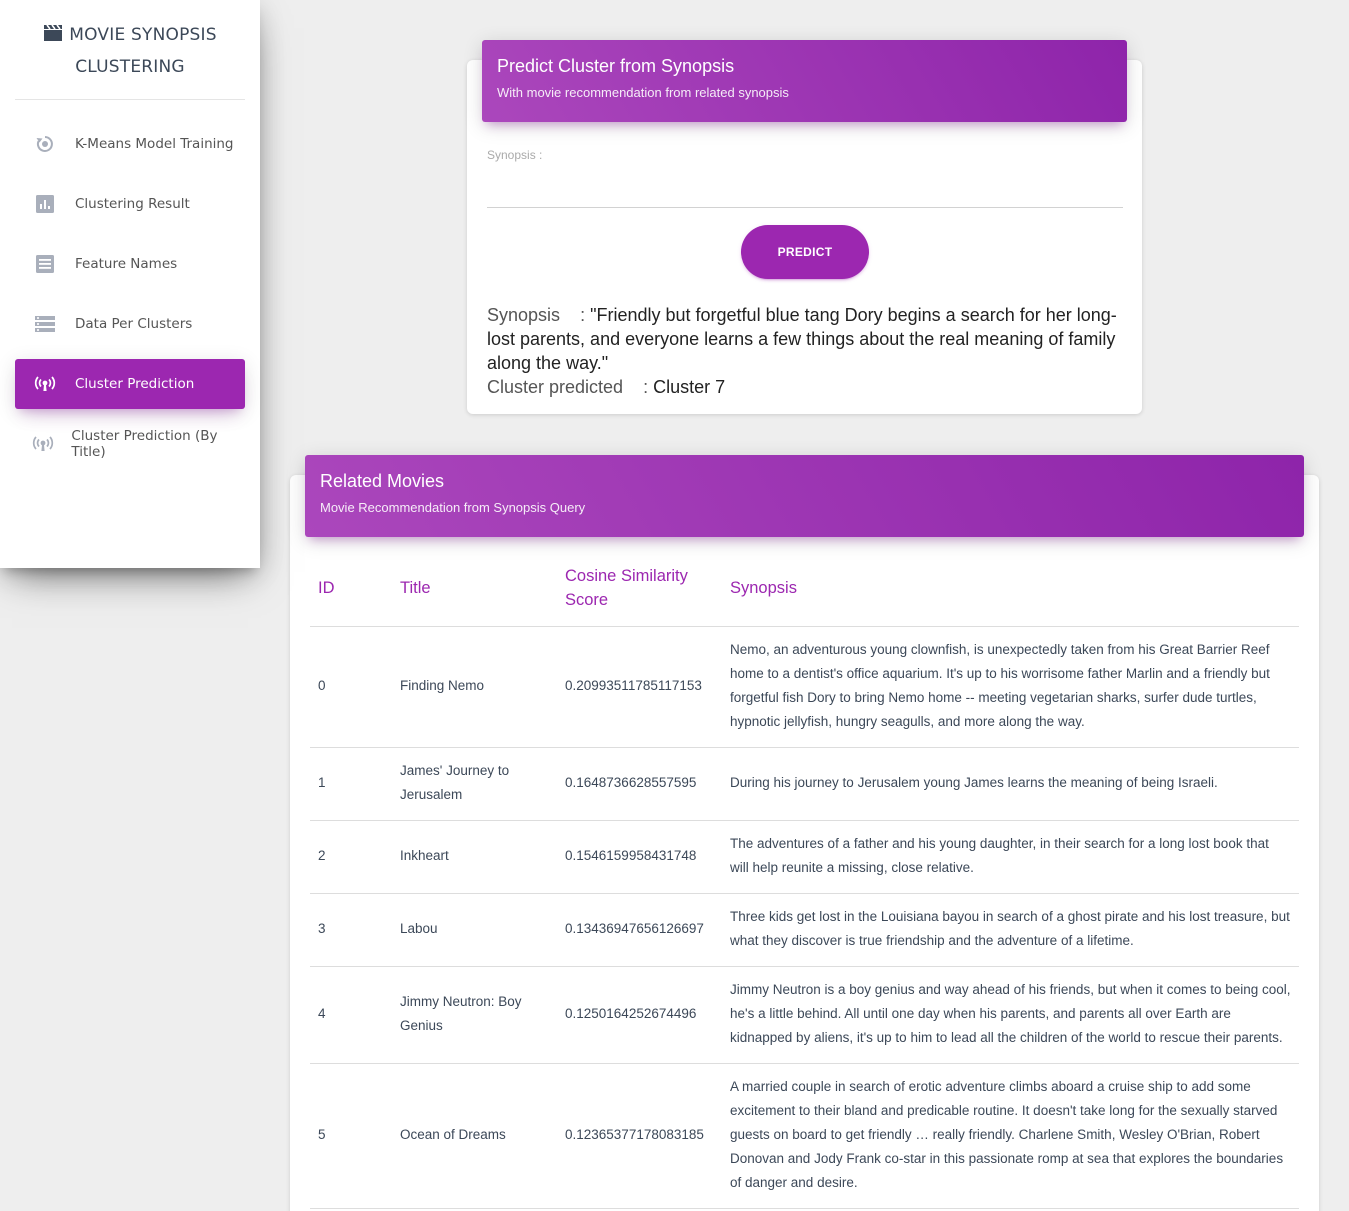  Describe the element at coordinates (351, 930) in the screenshot. I see `cell-id: 3` at that location.